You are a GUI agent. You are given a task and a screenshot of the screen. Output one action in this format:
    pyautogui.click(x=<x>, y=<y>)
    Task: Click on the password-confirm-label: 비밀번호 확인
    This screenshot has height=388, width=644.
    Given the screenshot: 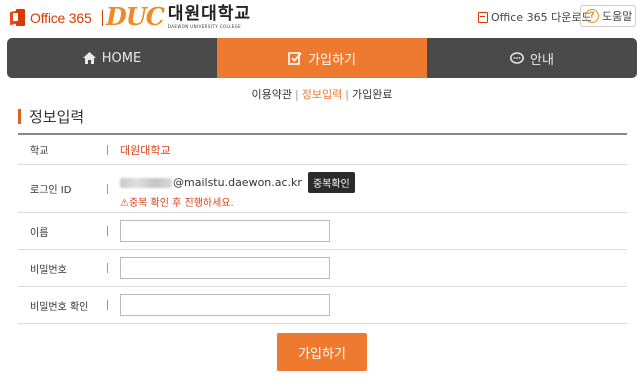 What is the action you would take?
    pyautogui.click(x=59, y=307)
    